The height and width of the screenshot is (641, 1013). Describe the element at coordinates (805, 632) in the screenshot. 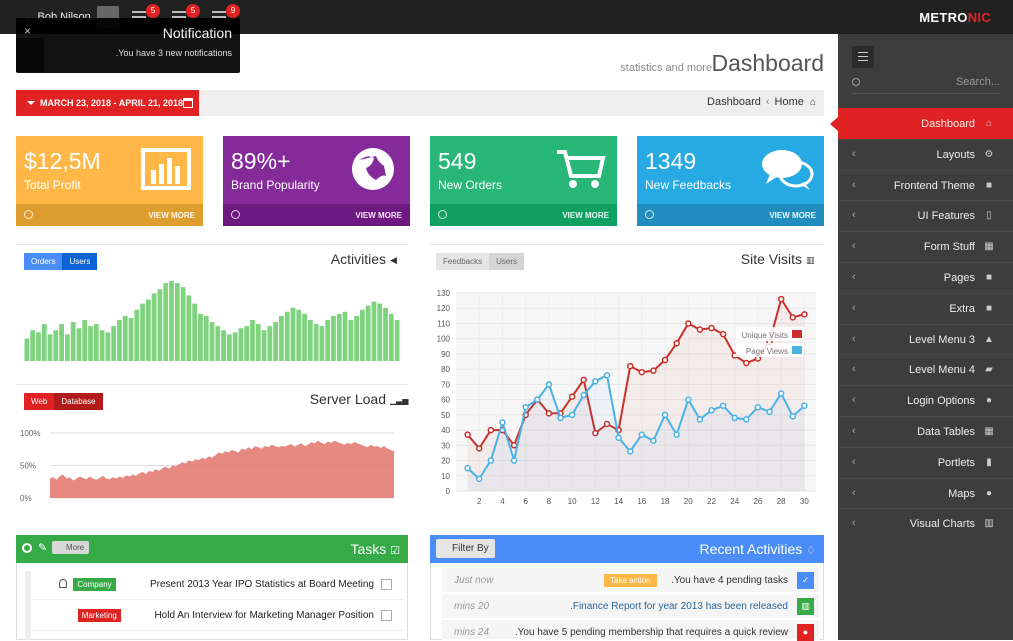

I see `user-icon: ●` at that location.